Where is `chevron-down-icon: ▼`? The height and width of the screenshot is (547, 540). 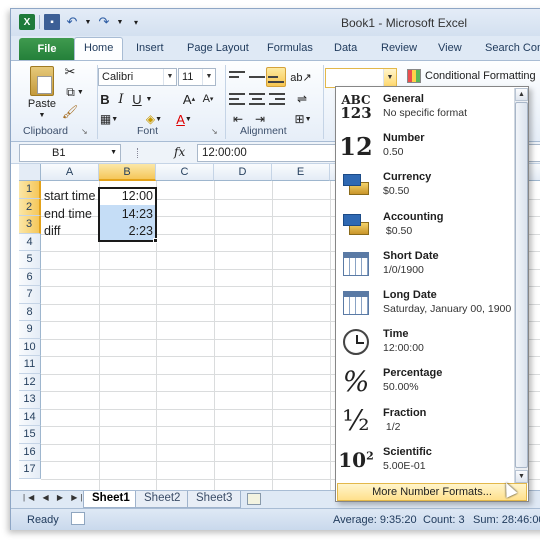
chevron-down-icon: ▼ is located at coordinates (389, 78).